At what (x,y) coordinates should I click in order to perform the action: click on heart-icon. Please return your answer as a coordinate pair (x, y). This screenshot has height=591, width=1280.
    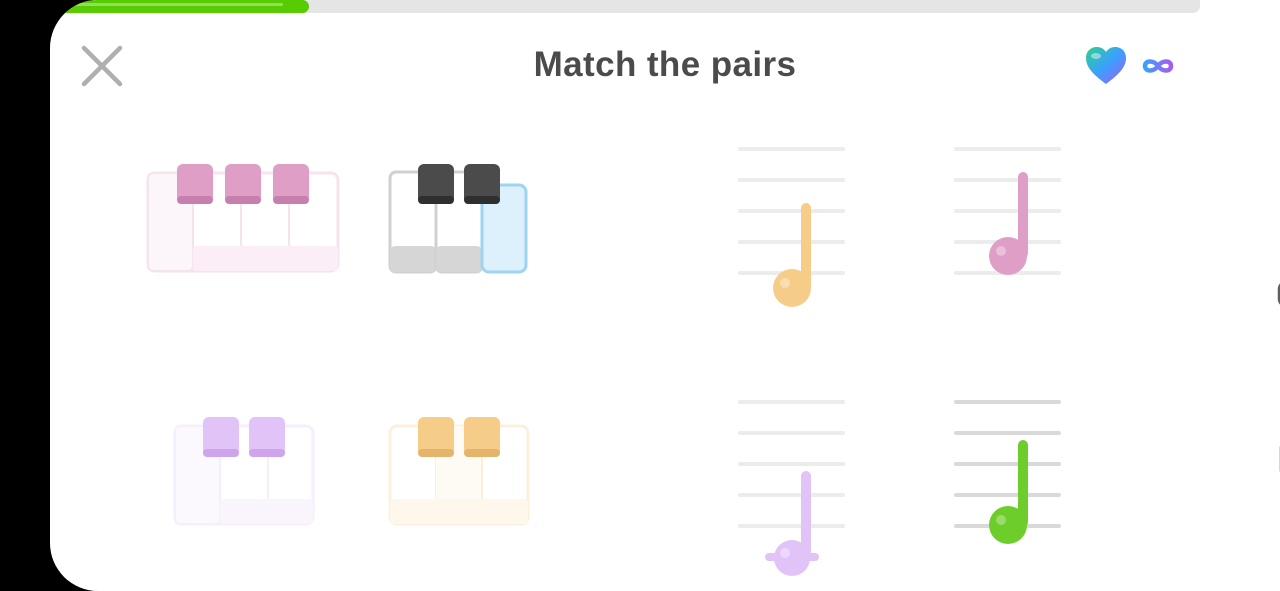
    Looking at the image, I should click on (1106, 65).